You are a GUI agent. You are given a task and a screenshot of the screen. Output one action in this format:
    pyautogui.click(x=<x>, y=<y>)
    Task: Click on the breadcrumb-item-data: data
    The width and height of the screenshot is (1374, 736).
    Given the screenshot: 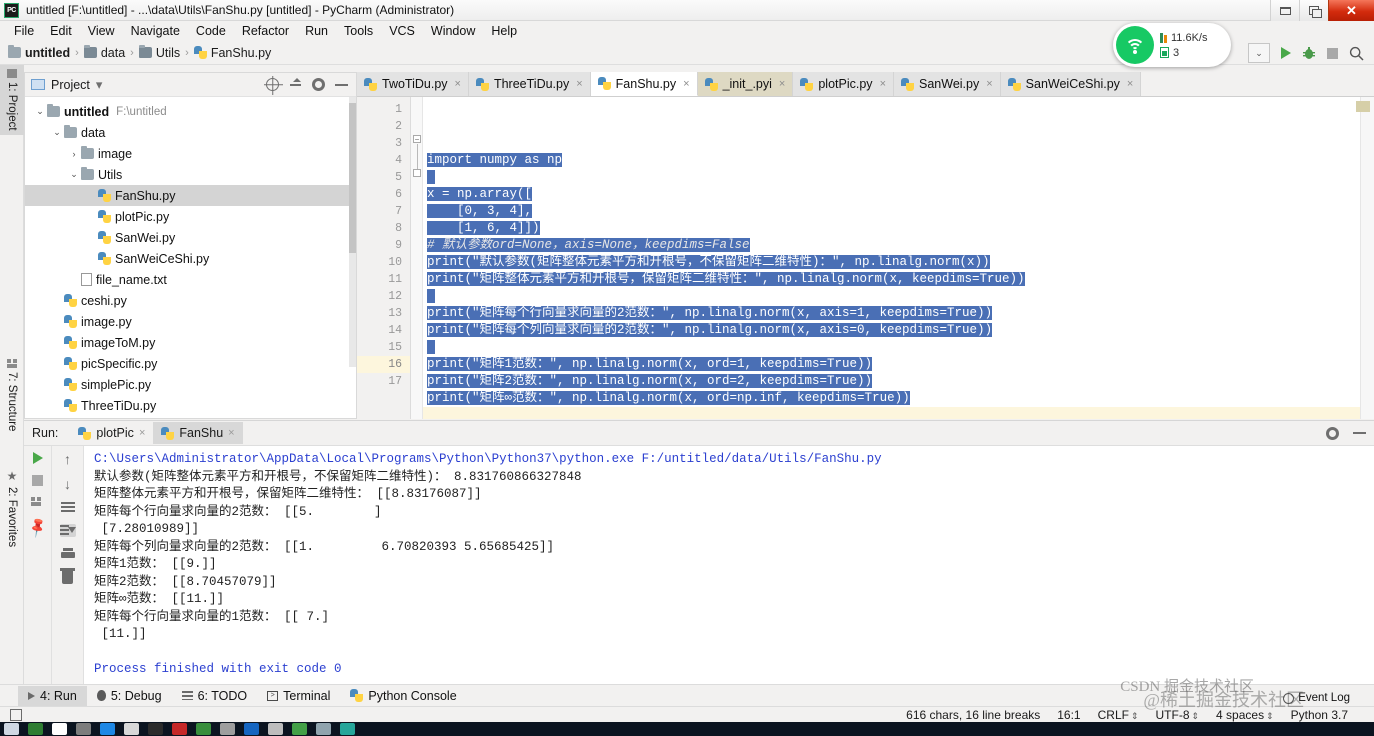 What is the action you would take?
    pyautogui.click(x=104, y=52)
    